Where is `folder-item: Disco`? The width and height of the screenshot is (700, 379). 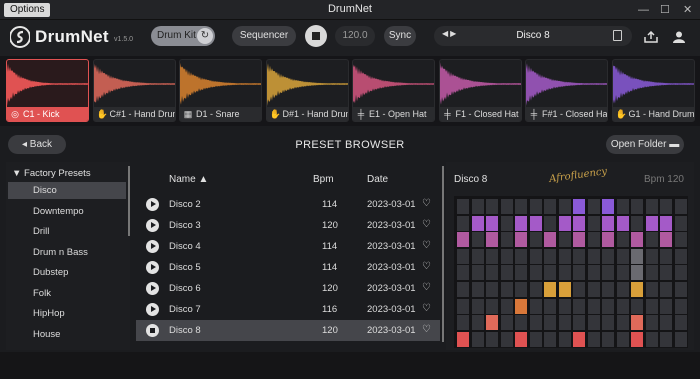 folder-item: Disco is located at coordinates (67, 190).